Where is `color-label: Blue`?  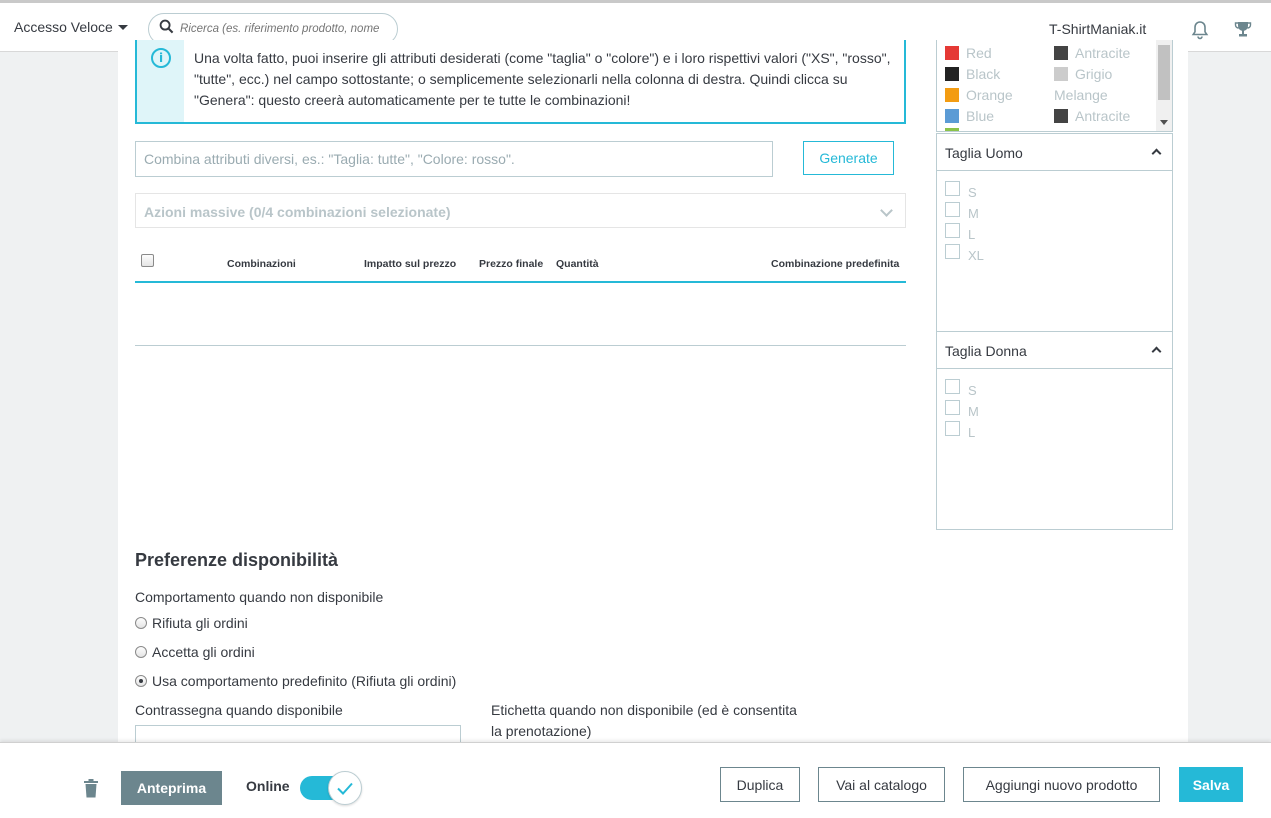 color-label: Blue is located at coordinates (980, 116).